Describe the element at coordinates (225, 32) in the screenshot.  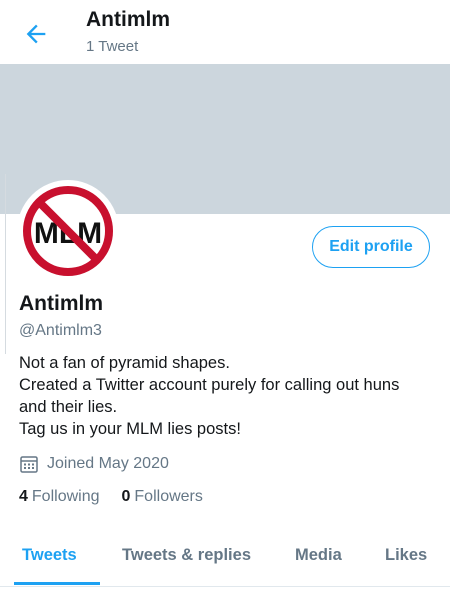
I see `profile-header: Antimlm 1 Tweet` at that location.